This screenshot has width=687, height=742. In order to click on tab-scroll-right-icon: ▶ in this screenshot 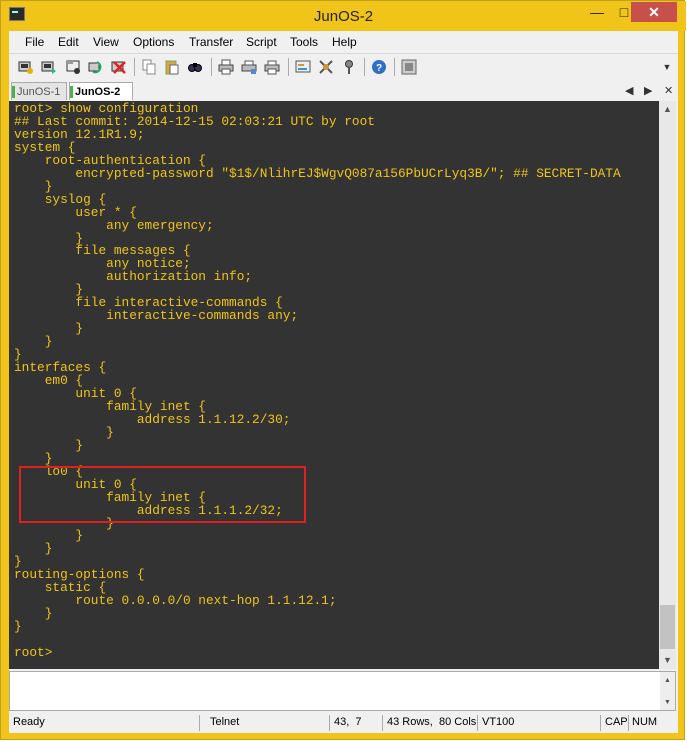, I will do `click(648, 90)`.